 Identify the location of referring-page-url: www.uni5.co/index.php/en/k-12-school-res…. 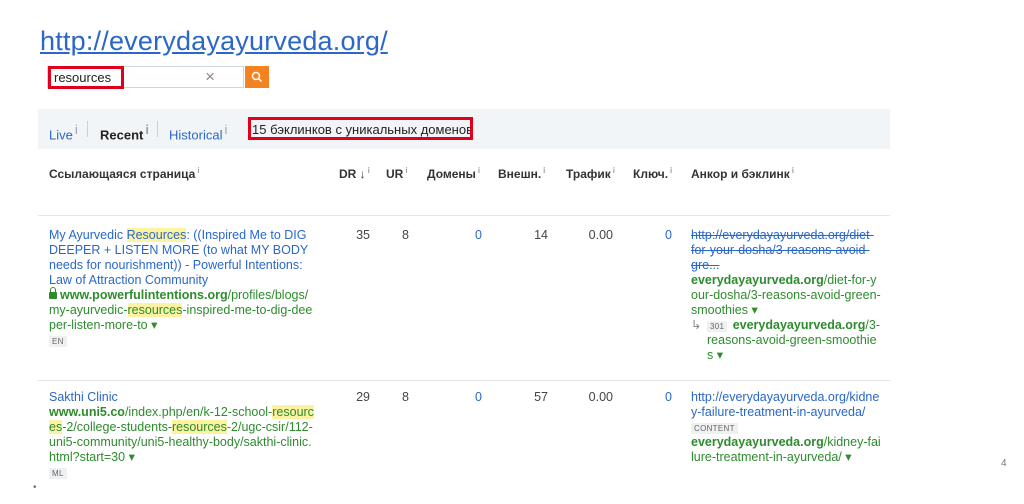
(189, 435).